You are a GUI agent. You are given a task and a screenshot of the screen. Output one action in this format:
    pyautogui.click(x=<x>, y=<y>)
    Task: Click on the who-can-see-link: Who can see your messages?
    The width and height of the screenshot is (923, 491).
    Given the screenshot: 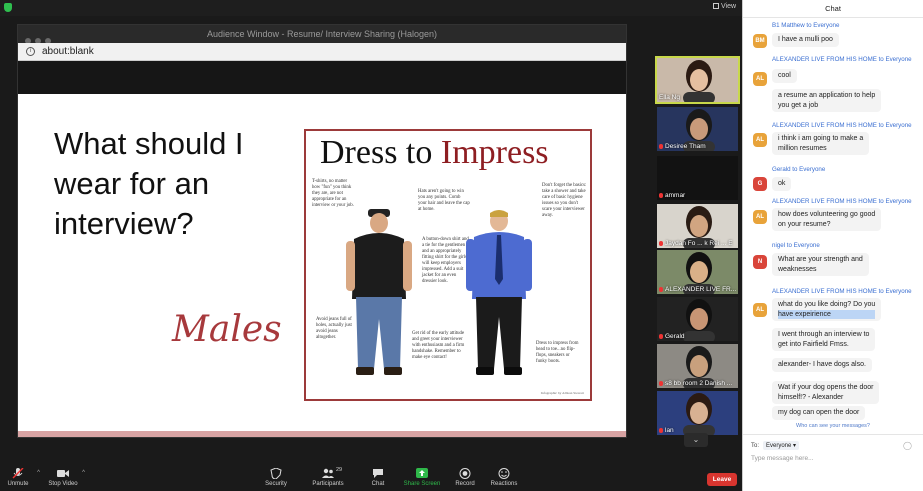 What is the action you would take?
    pyautogui.click(x=833, y=426)
    